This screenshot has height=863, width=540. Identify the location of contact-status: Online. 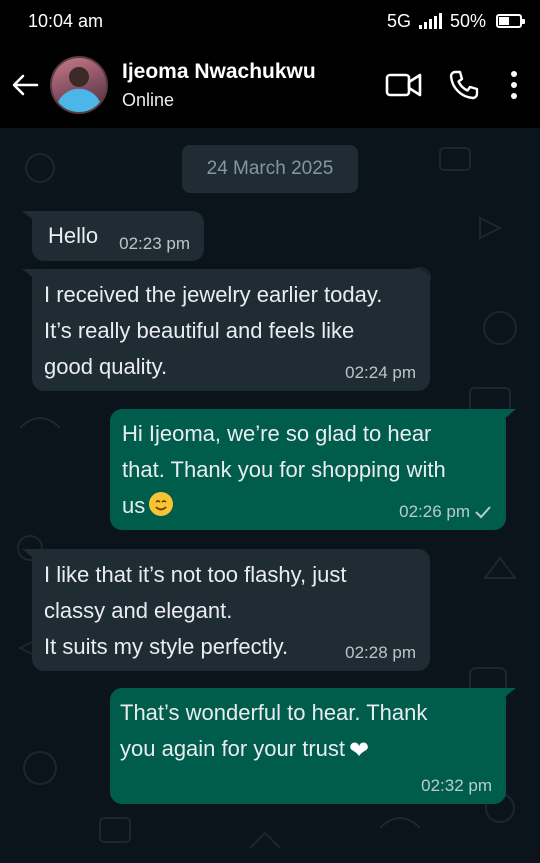
(148, 99).